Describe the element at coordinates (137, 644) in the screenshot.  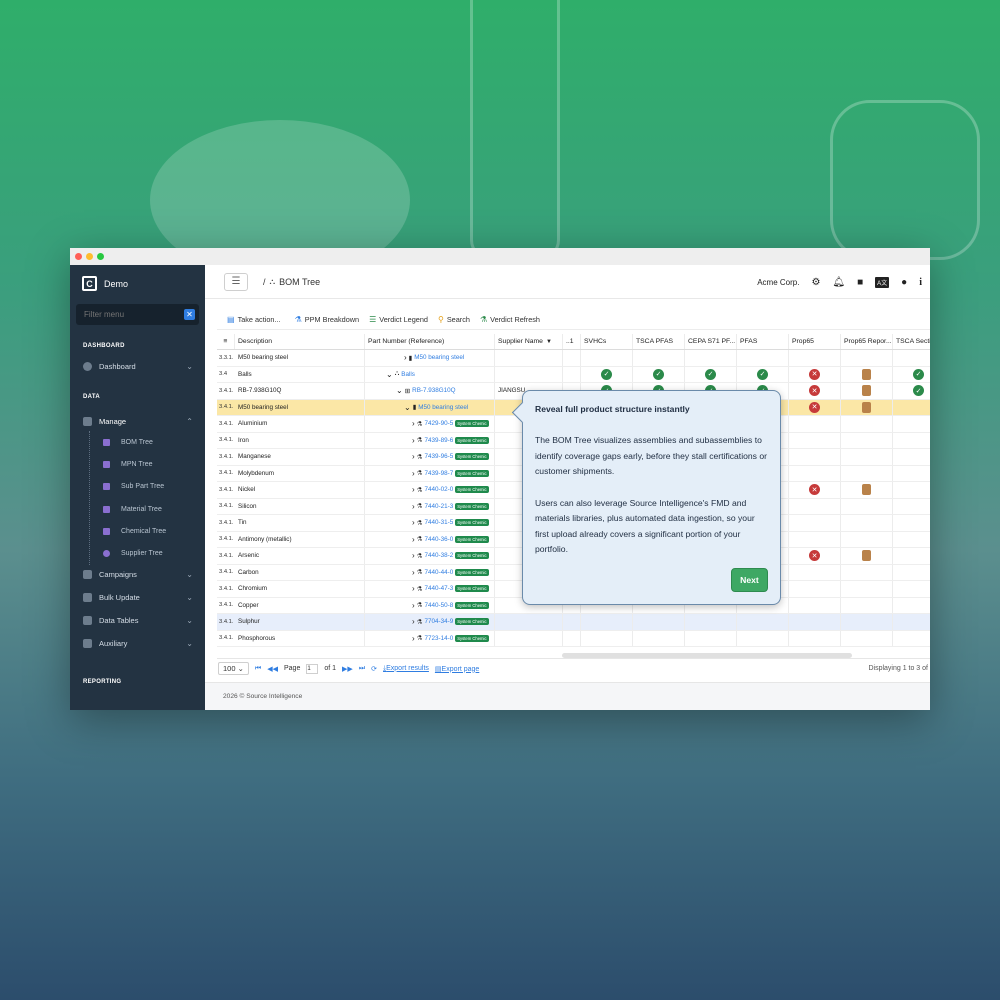
I see `sidebar-item-auxiliary: Auxiliary ⌄` at that location.